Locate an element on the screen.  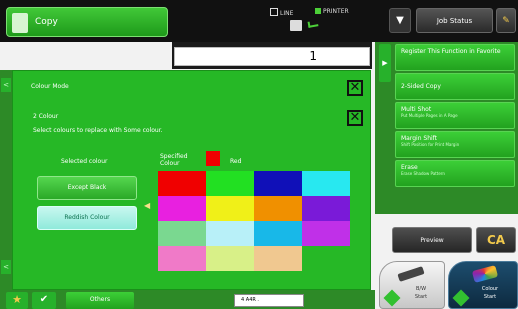
arrow-left-icon: ◀ is located at coordinates (147, 205).